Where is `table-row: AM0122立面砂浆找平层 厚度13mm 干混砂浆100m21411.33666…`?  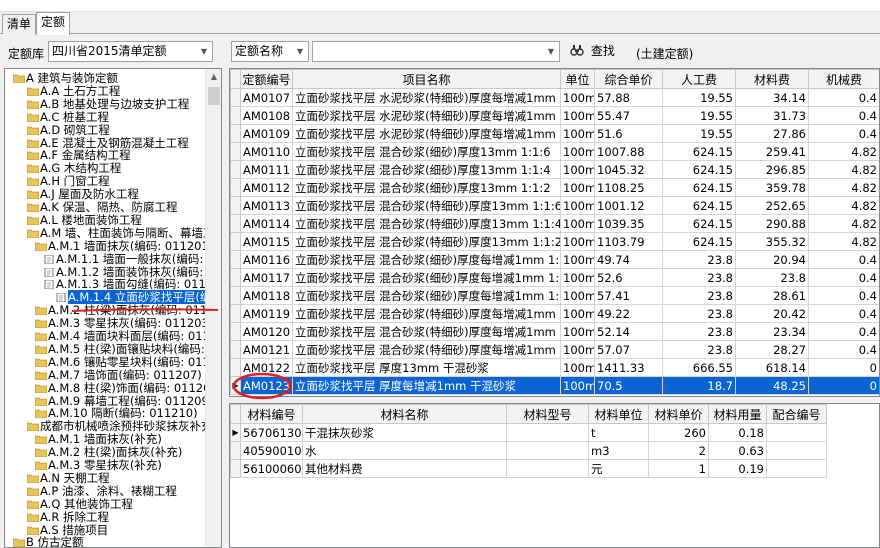
table-row: AM0122立面砂浆找平层 厚度13mm 干混砂浆100m21411.33666… is located at coordinates (554, 367).